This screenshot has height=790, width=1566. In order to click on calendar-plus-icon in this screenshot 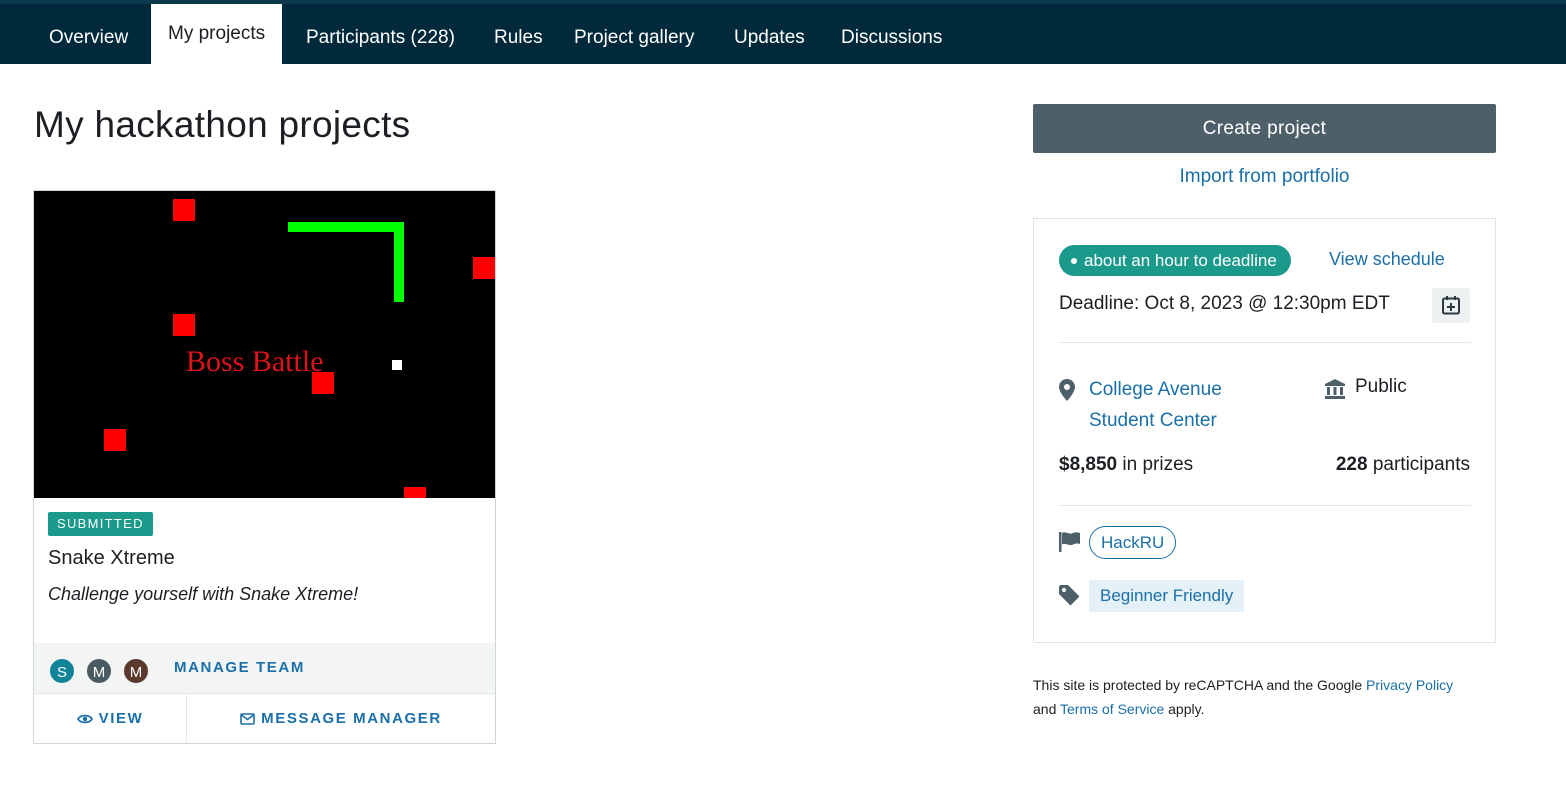, I will do `click(1451, 305)`.